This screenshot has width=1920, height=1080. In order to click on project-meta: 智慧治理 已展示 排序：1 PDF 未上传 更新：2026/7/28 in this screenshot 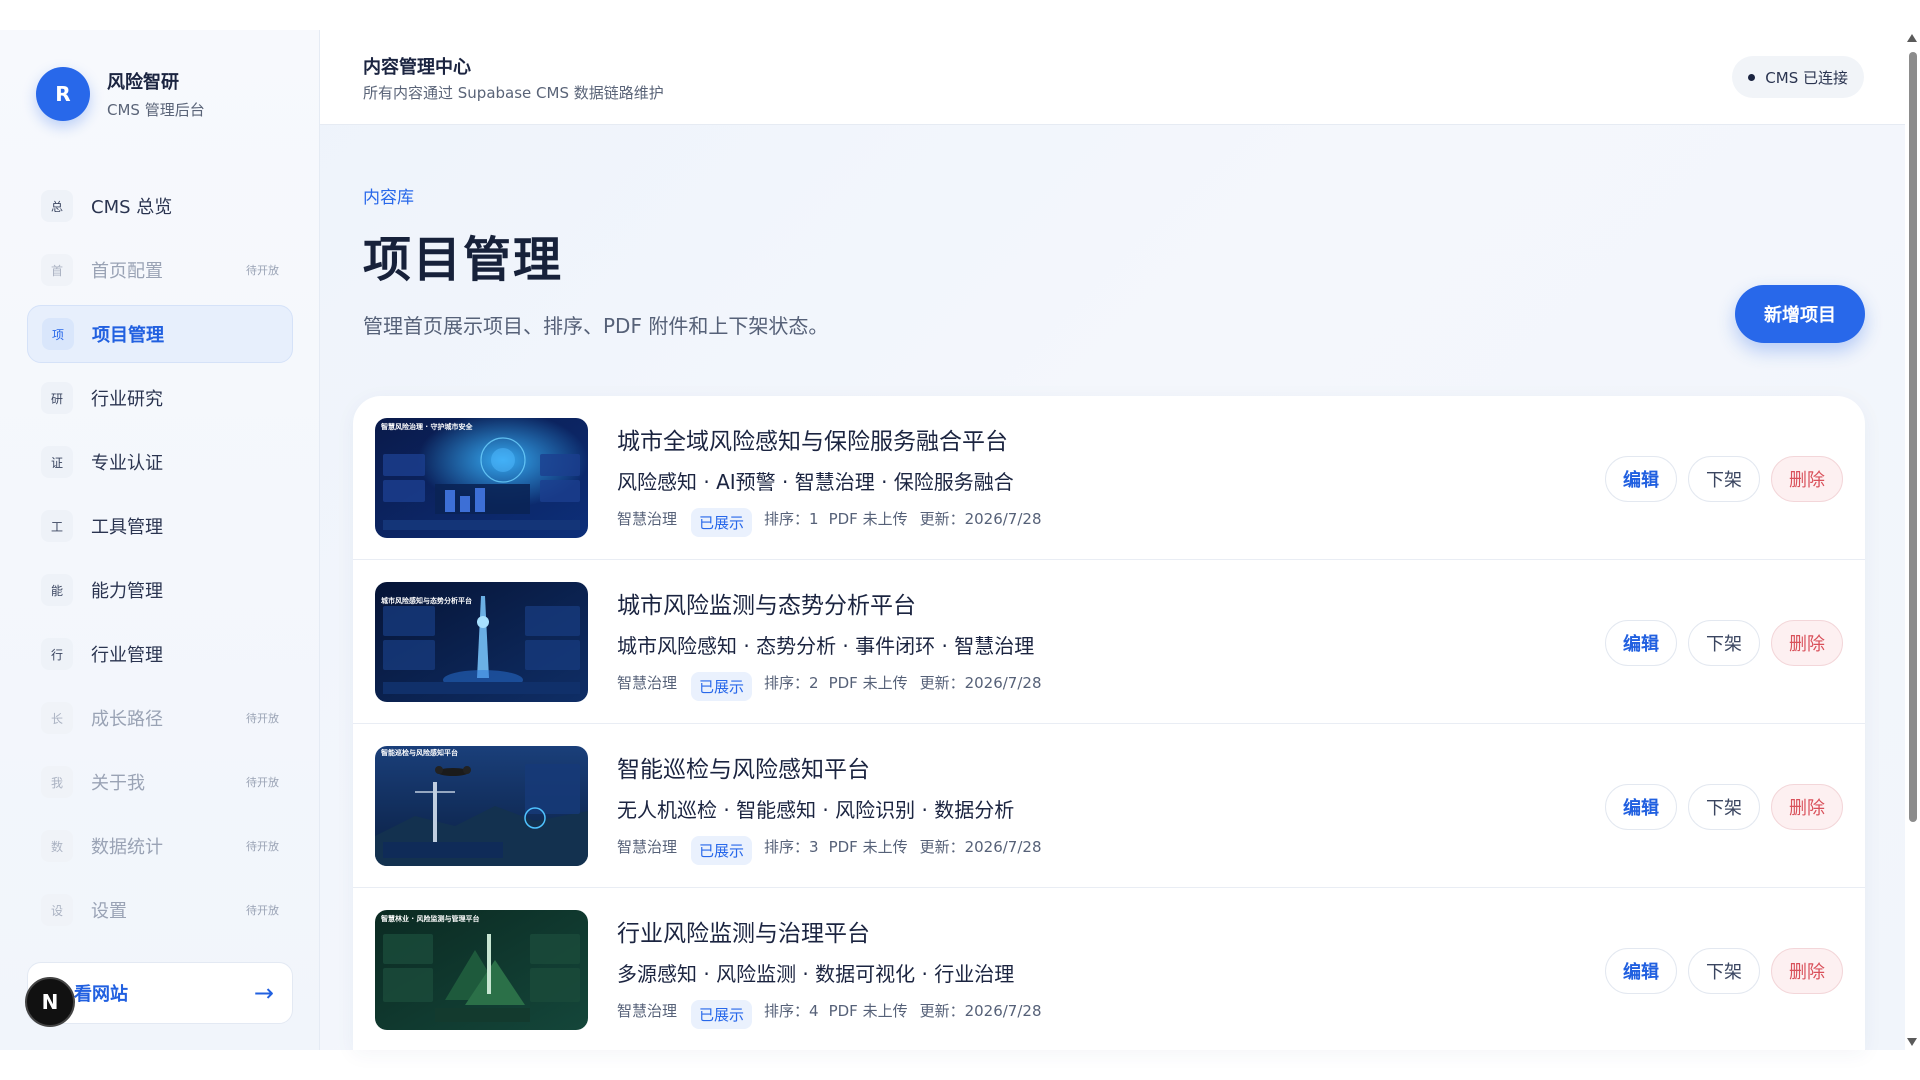, I will do `click(829, 518)`.